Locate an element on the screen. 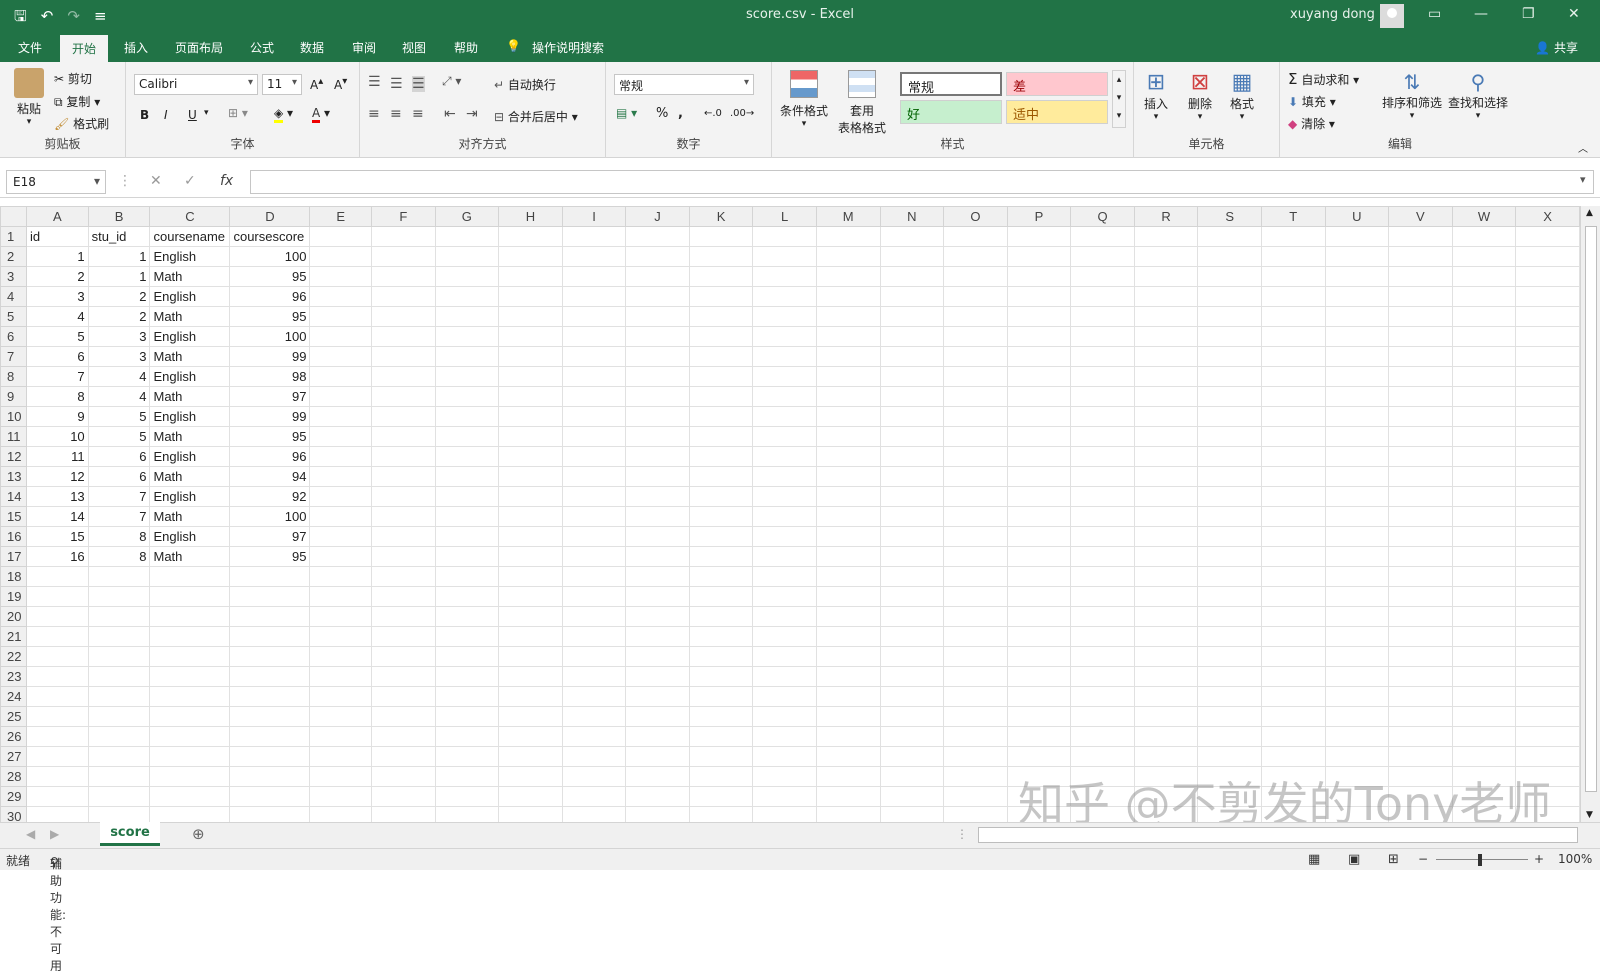  align-right-icon: ≡ is located at coordinates (418, 114).